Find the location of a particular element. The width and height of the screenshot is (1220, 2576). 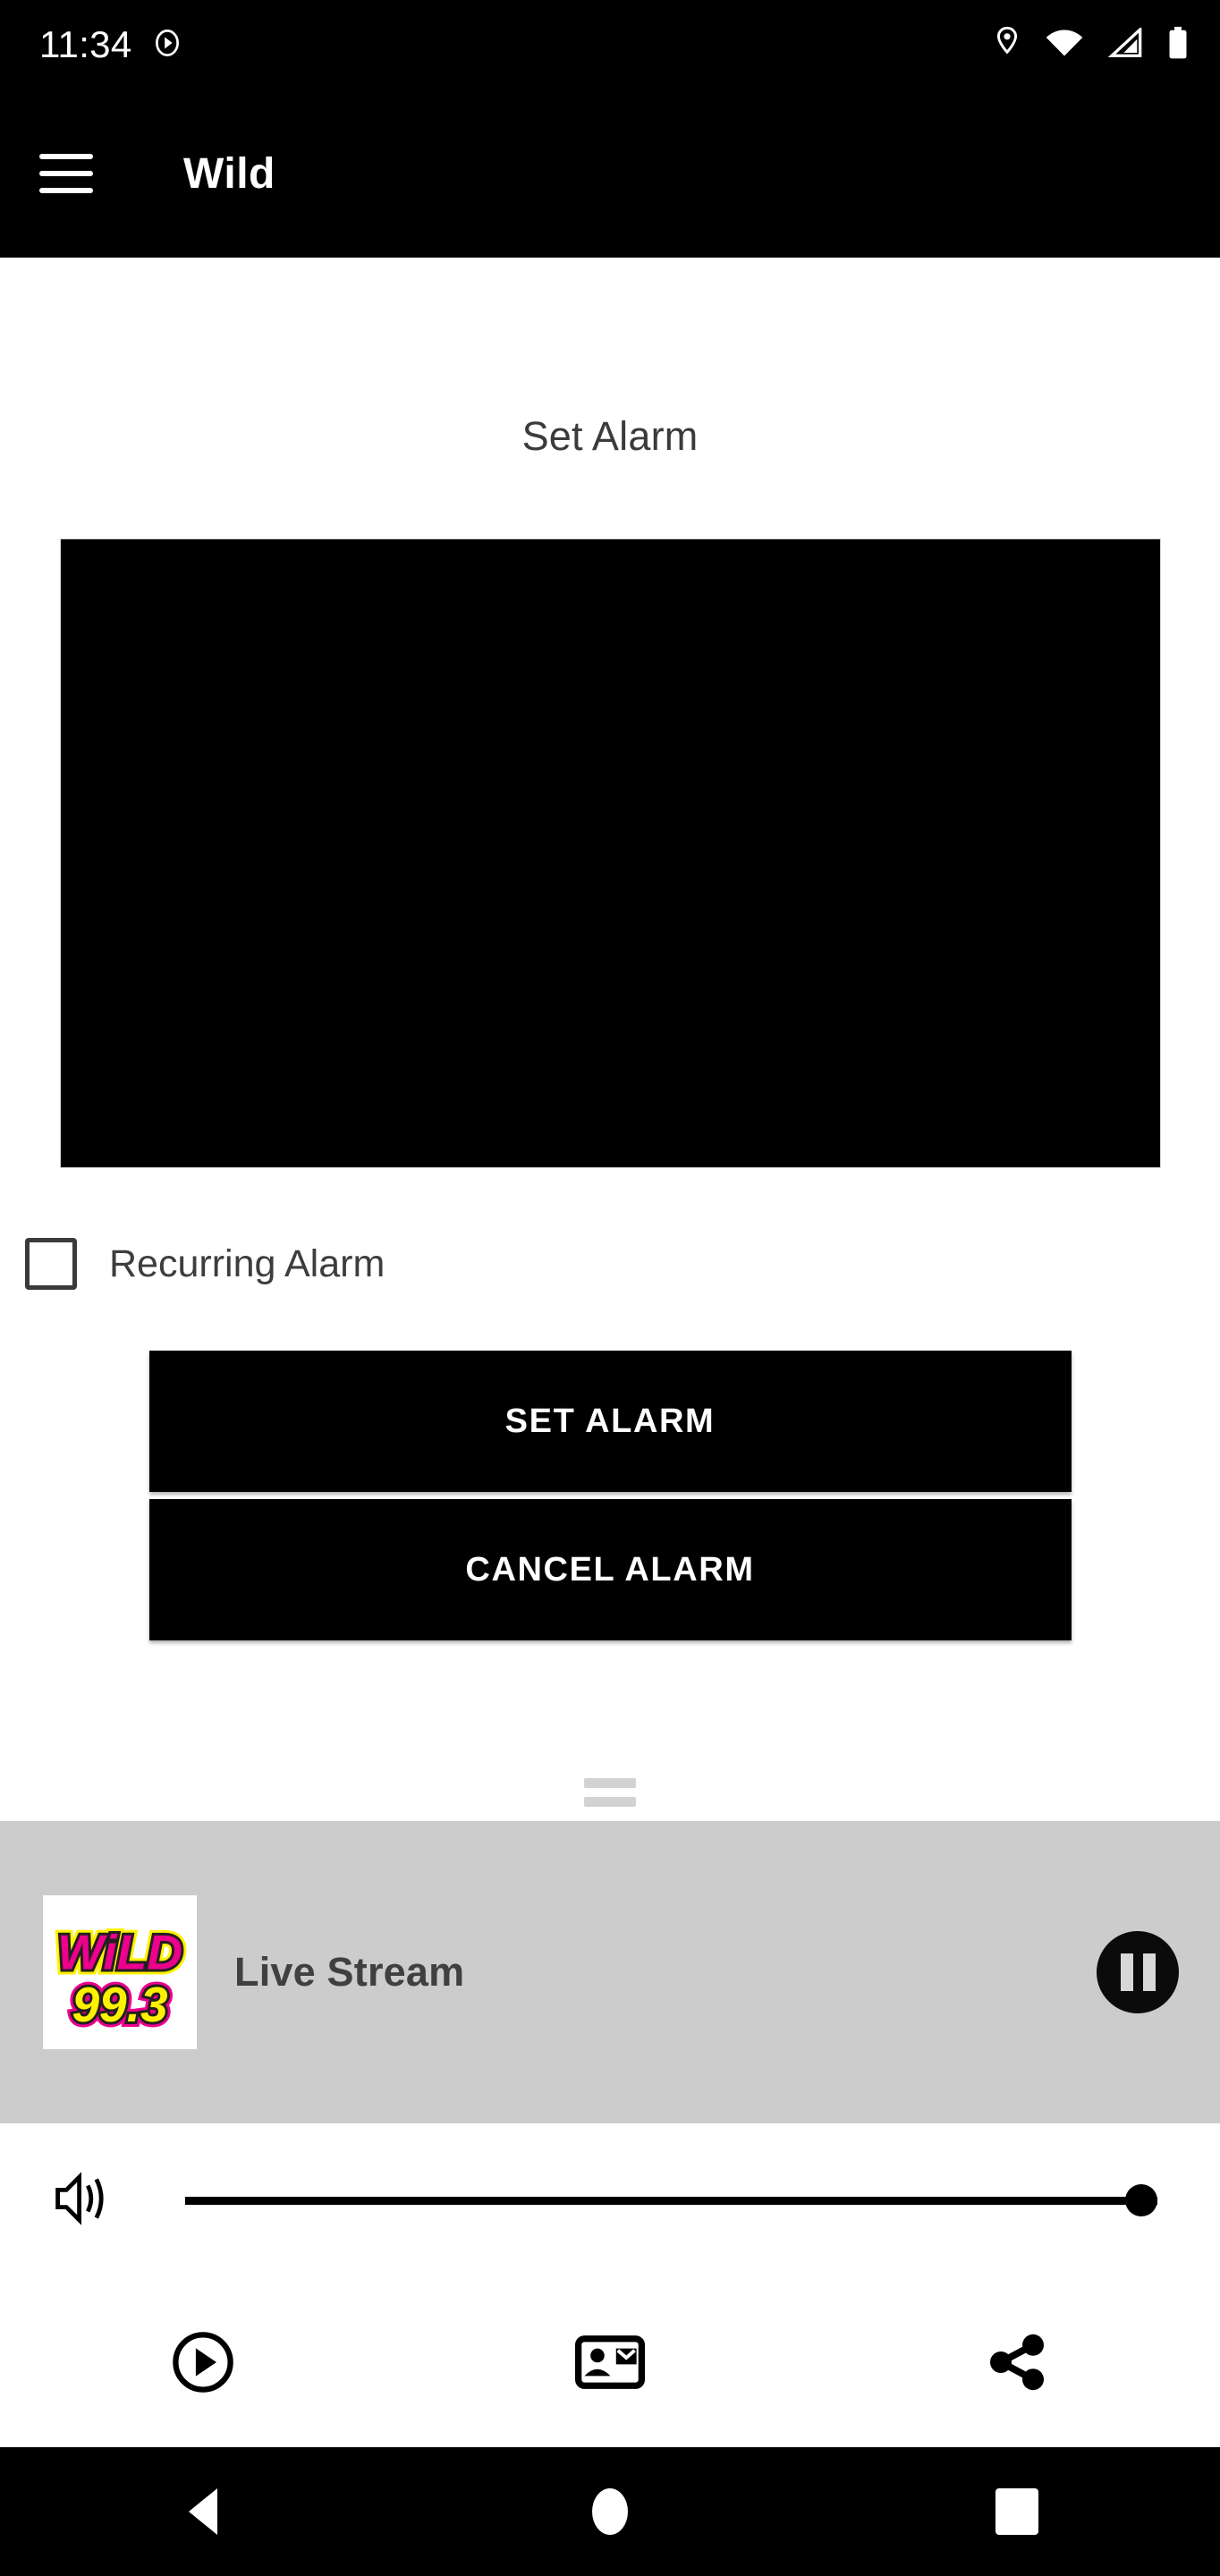

status-bar: 11:34 is located at coordinates (610, 44).